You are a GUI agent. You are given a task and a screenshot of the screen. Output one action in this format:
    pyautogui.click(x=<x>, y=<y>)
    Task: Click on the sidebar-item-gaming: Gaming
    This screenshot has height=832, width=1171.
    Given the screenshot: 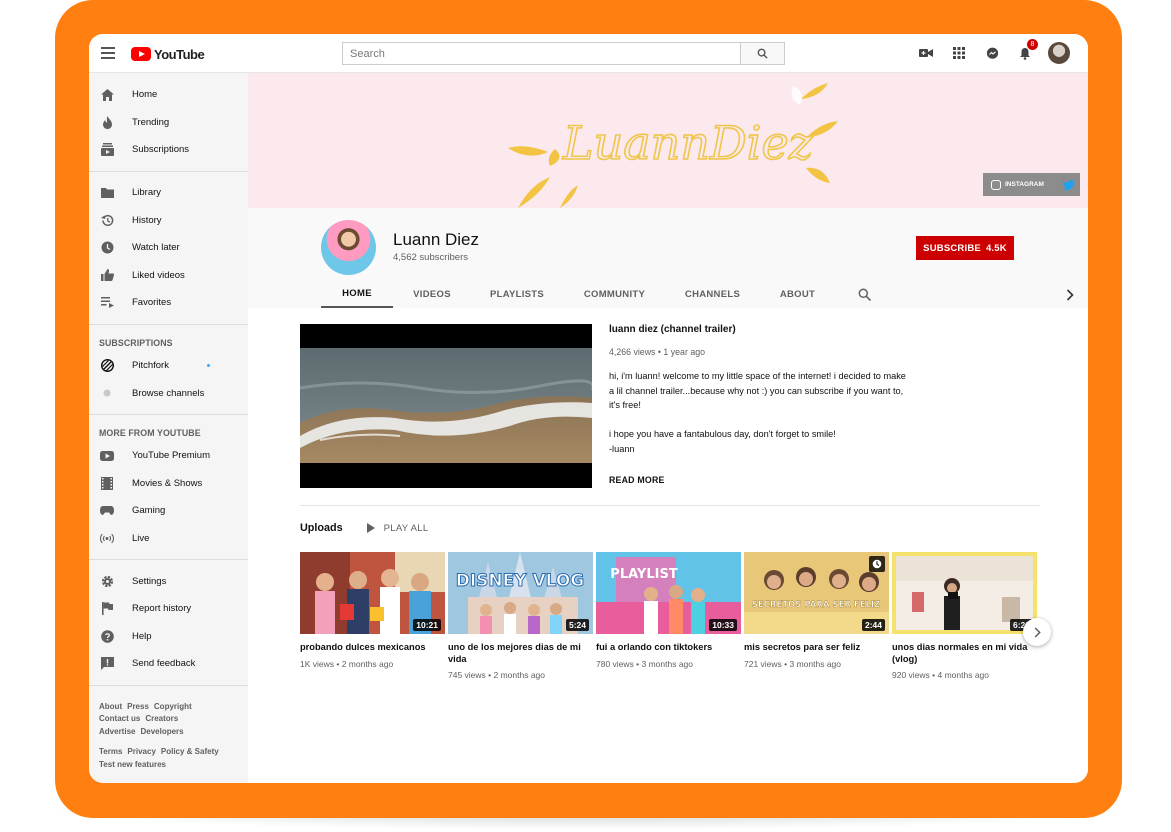 What is the action you would take?
    pyautogui.click(x=168, y=511)
    